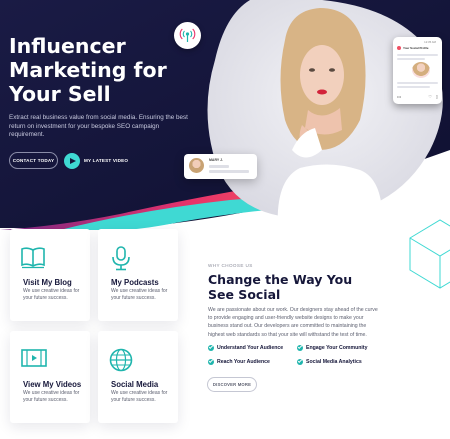  What do you see at coordinates (135, 282) in the screenshot?
I see `feature-title: My Podcasts` at bounding box center [135, 282].